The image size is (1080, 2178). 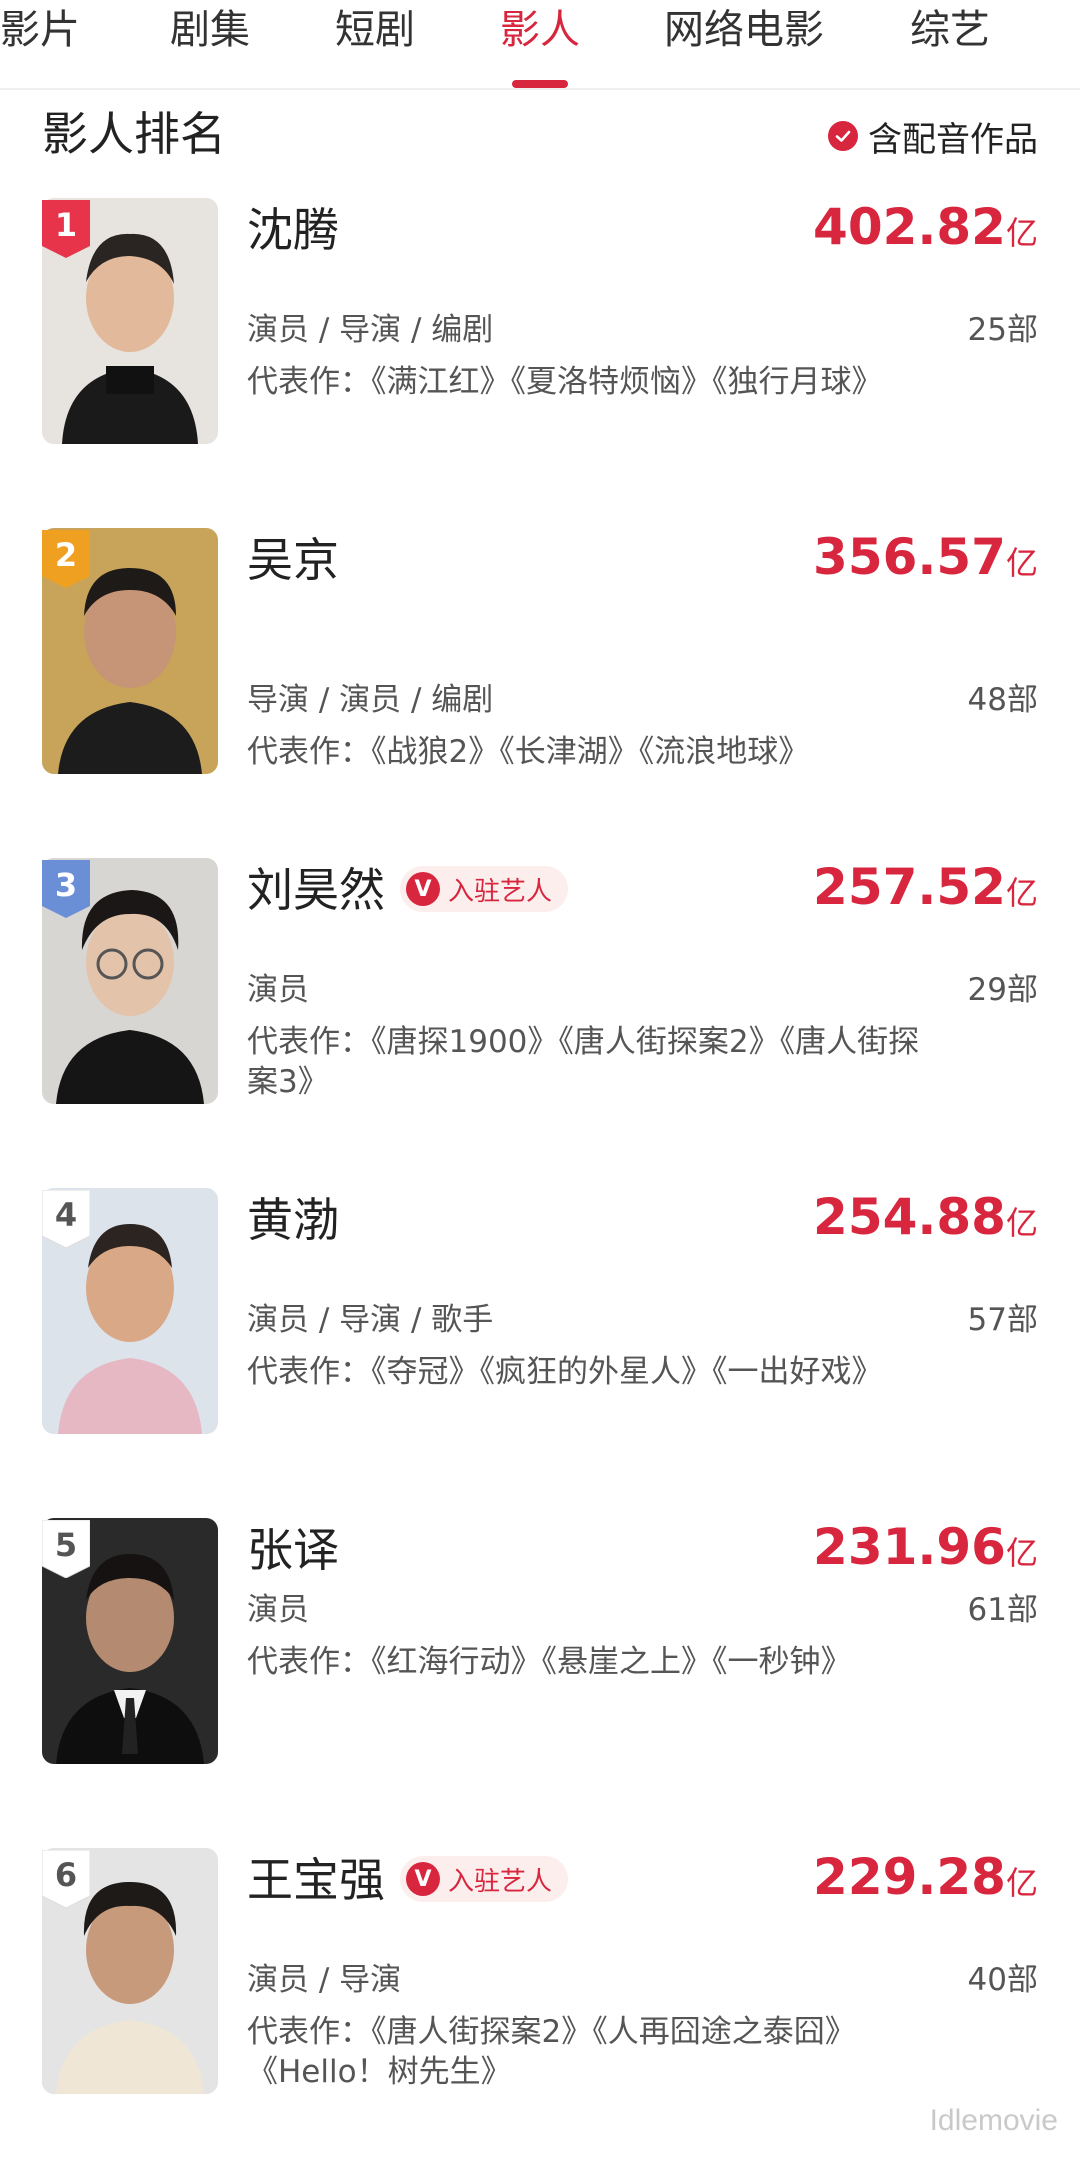 I want to click on dubbing-filter-label: 含配音作品, so click(x=953, y=139).